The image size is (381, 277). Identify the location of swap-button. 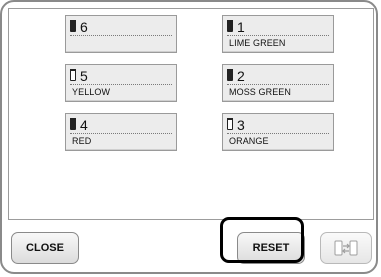
(346, 248).